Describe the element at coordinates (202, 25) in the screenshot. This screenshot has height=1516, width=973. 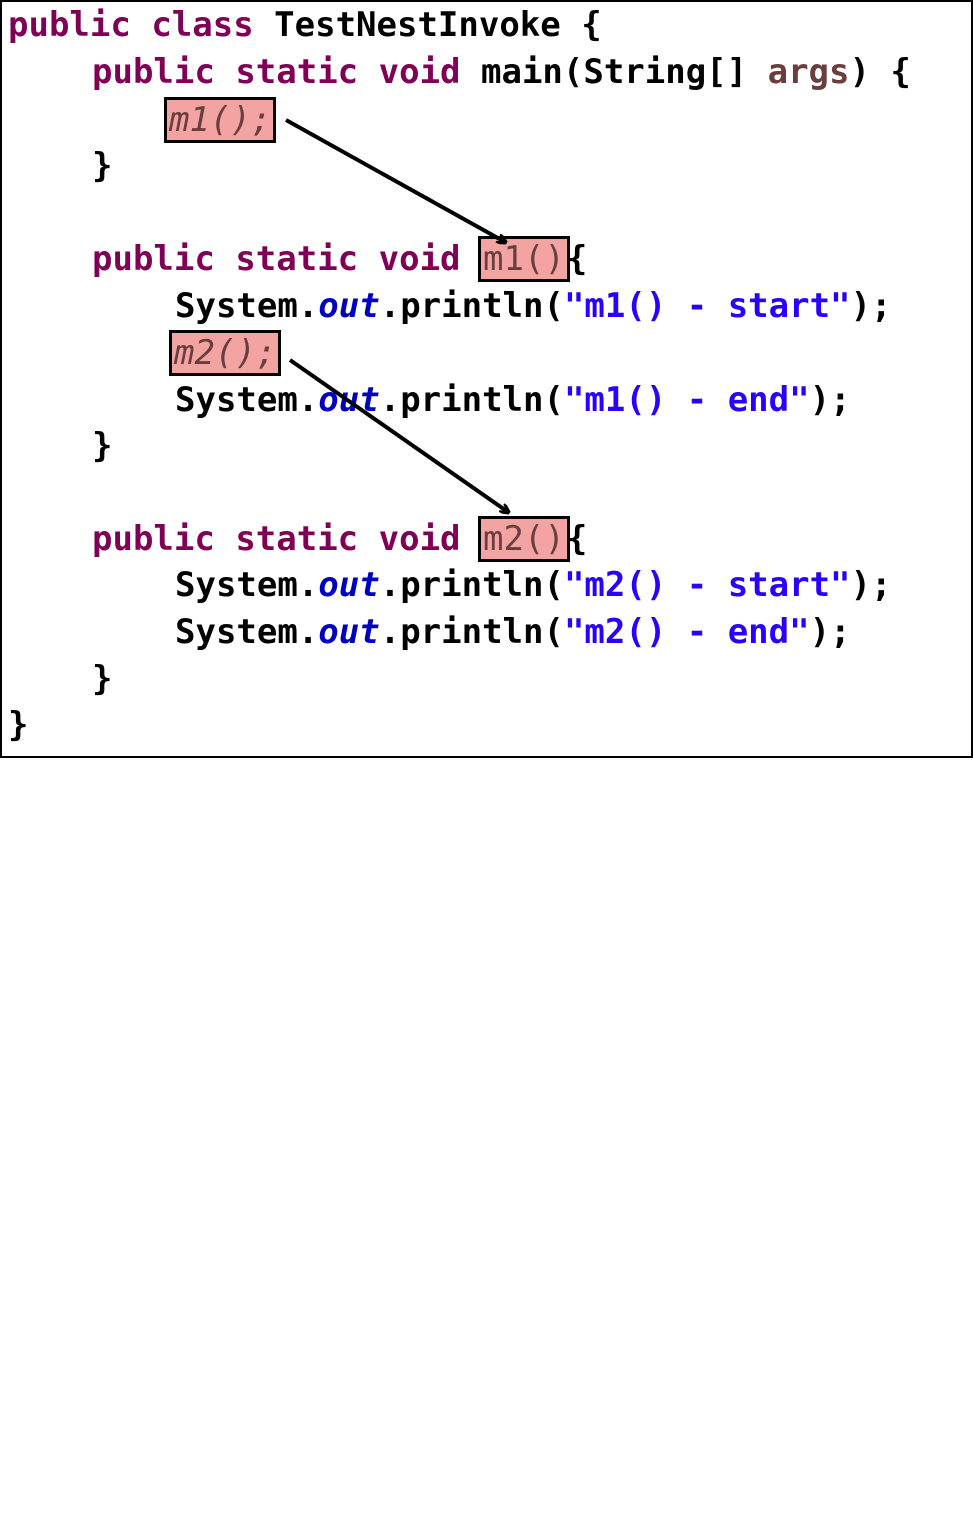
I see `keyword: class` at that location.